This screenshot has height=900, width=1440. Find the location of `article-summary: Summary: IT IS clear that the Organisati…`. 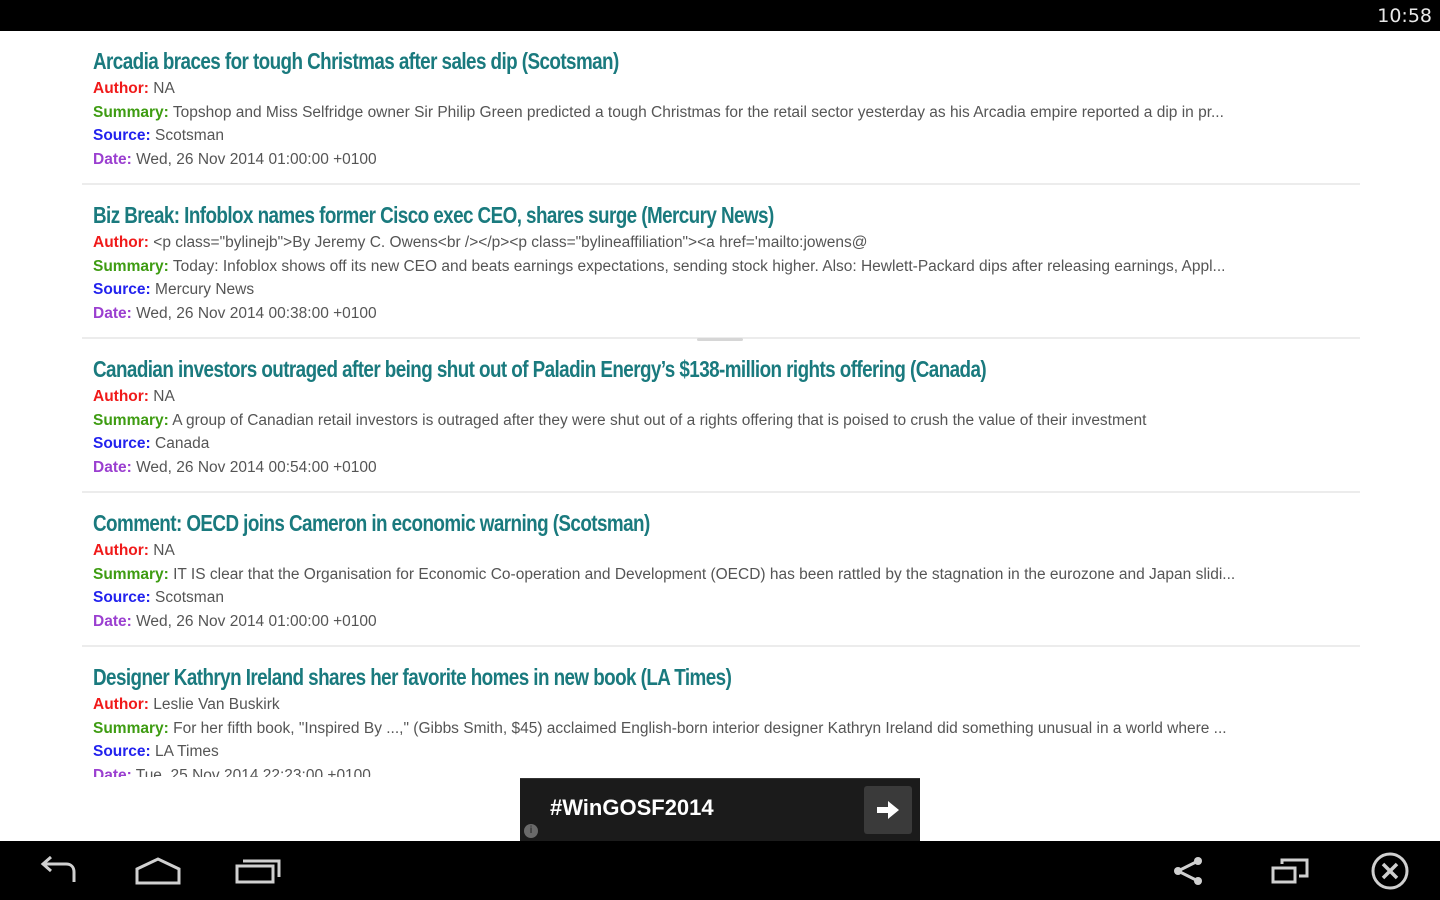

article-summary: Summary: IT IS clear that the Organisati… is located at coordinates (720, 575).